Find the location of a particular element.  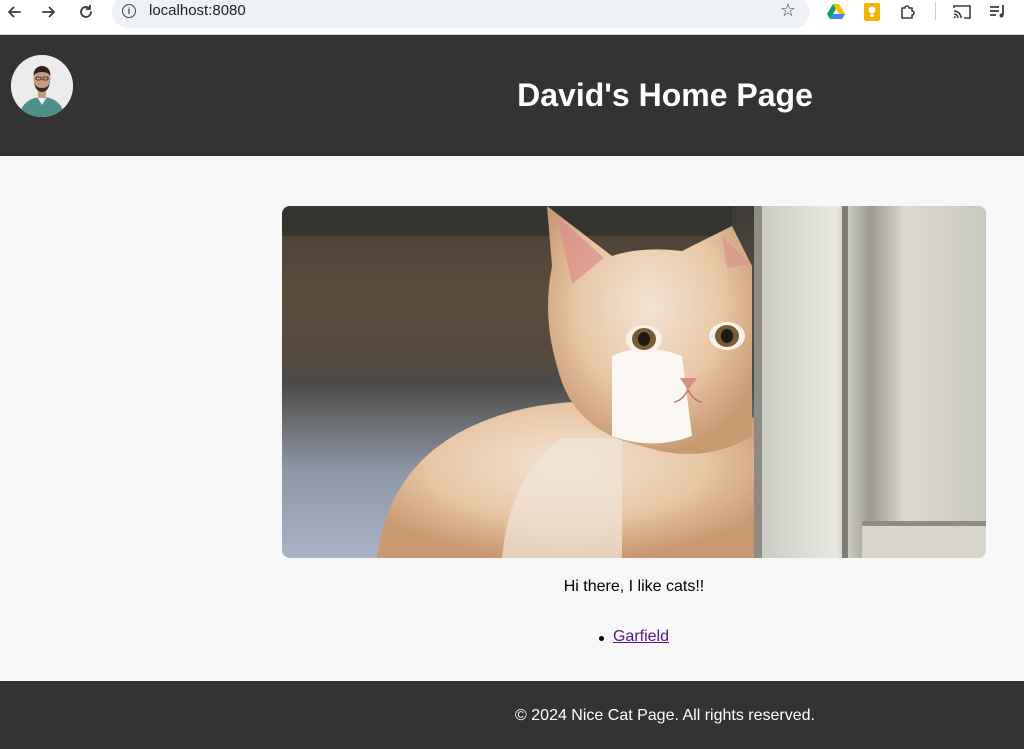

cast-icon is located at coordinates (962, 12).